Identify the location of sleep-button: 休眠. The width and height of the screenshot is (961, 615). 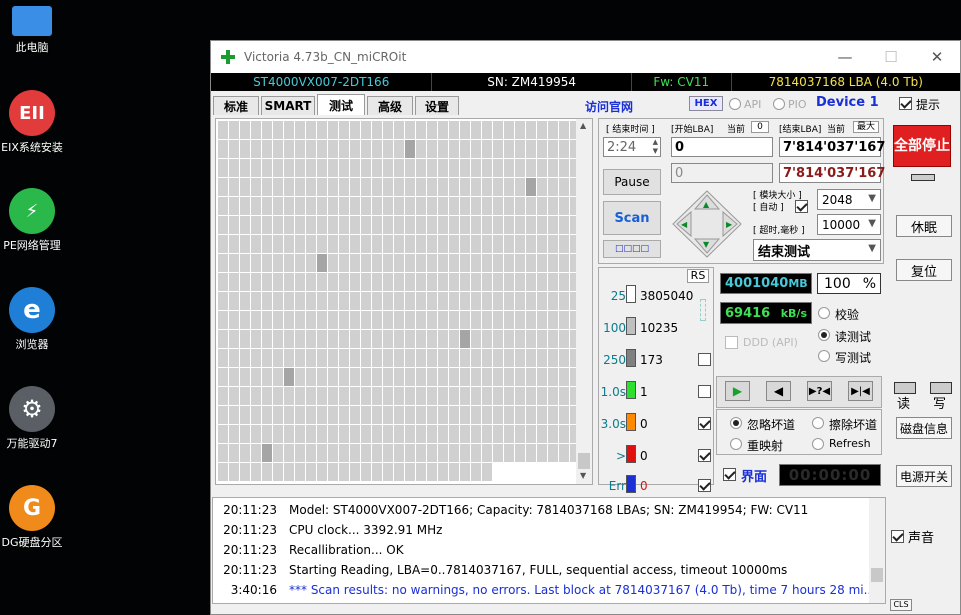
(924, 226).